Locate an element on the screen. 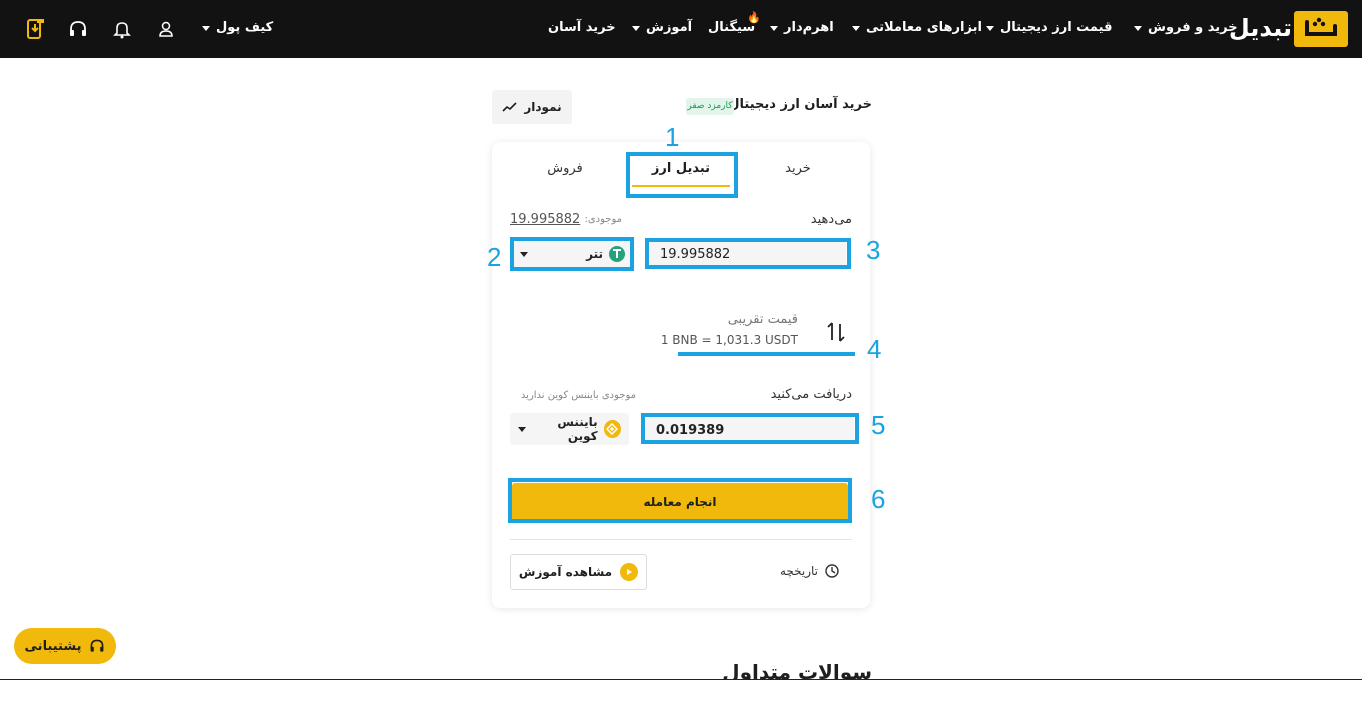  download-app-icon is located at coordinates (35, 29).